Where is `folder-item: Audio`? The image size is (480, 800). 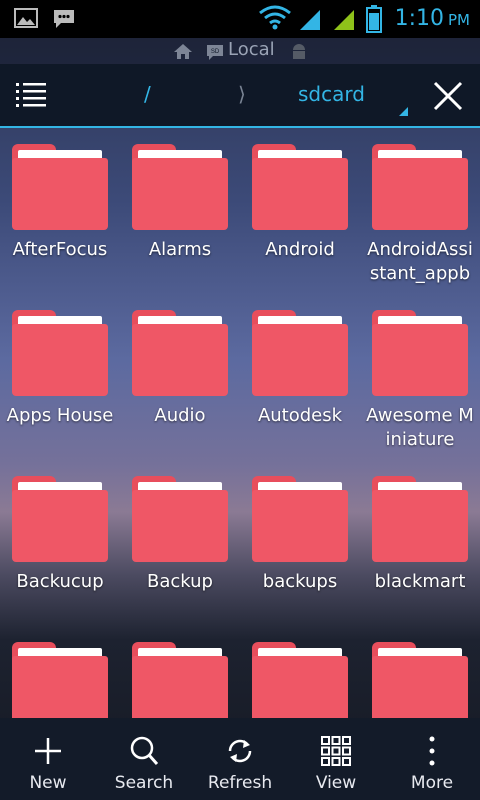 folder-item: Audio is located at coordinates (180, 377).